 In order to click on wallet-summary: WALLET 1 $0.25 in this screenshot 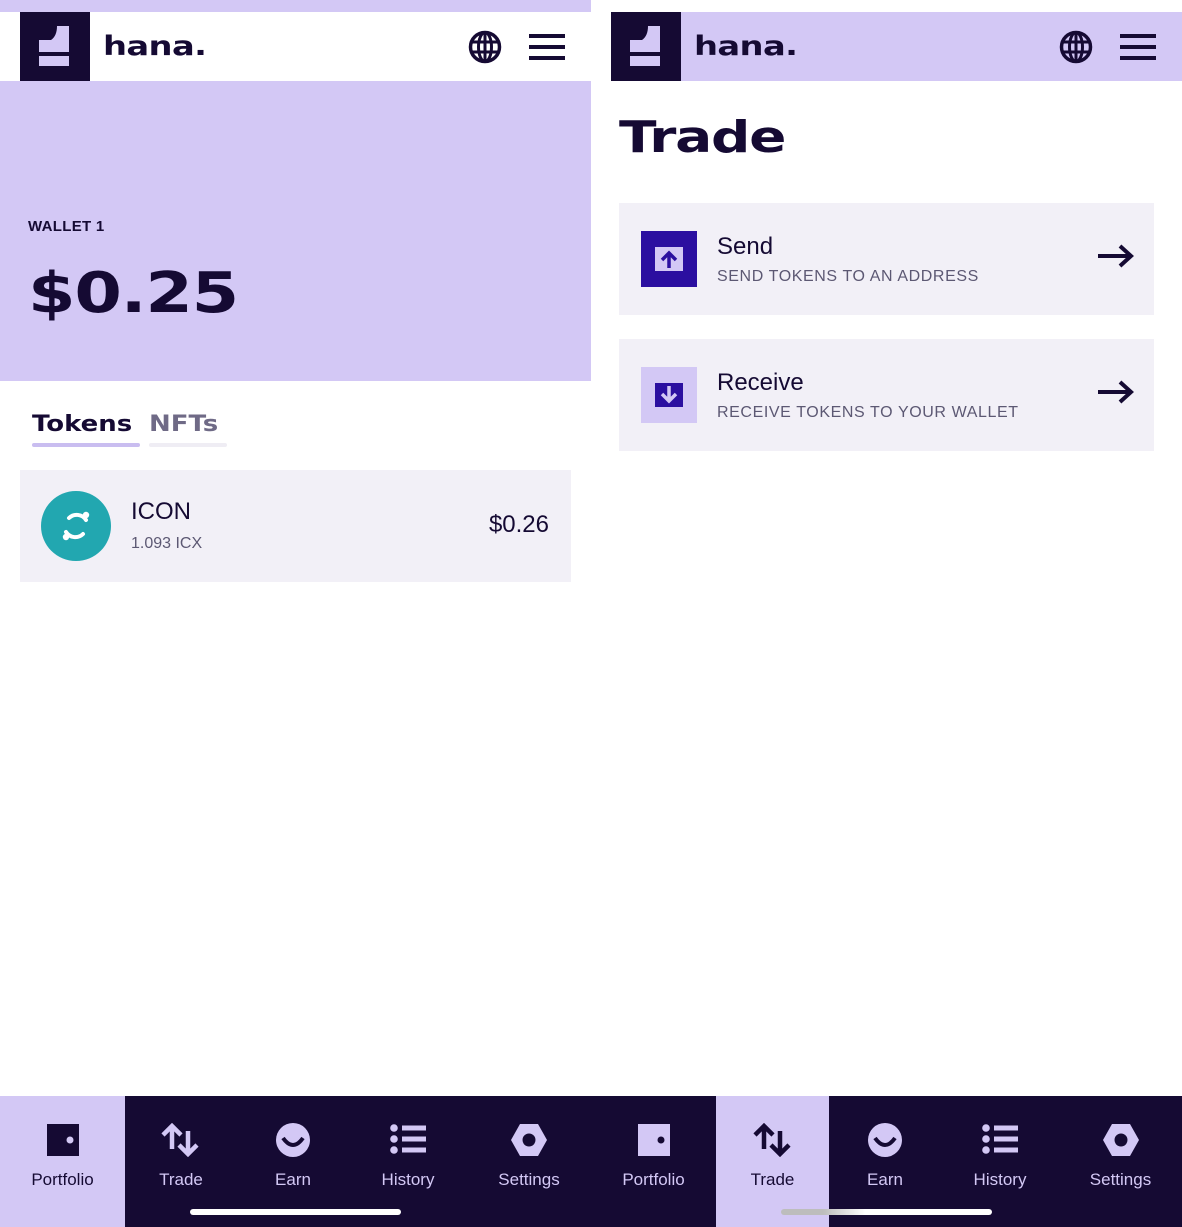, I will do `click(295, 231)`.